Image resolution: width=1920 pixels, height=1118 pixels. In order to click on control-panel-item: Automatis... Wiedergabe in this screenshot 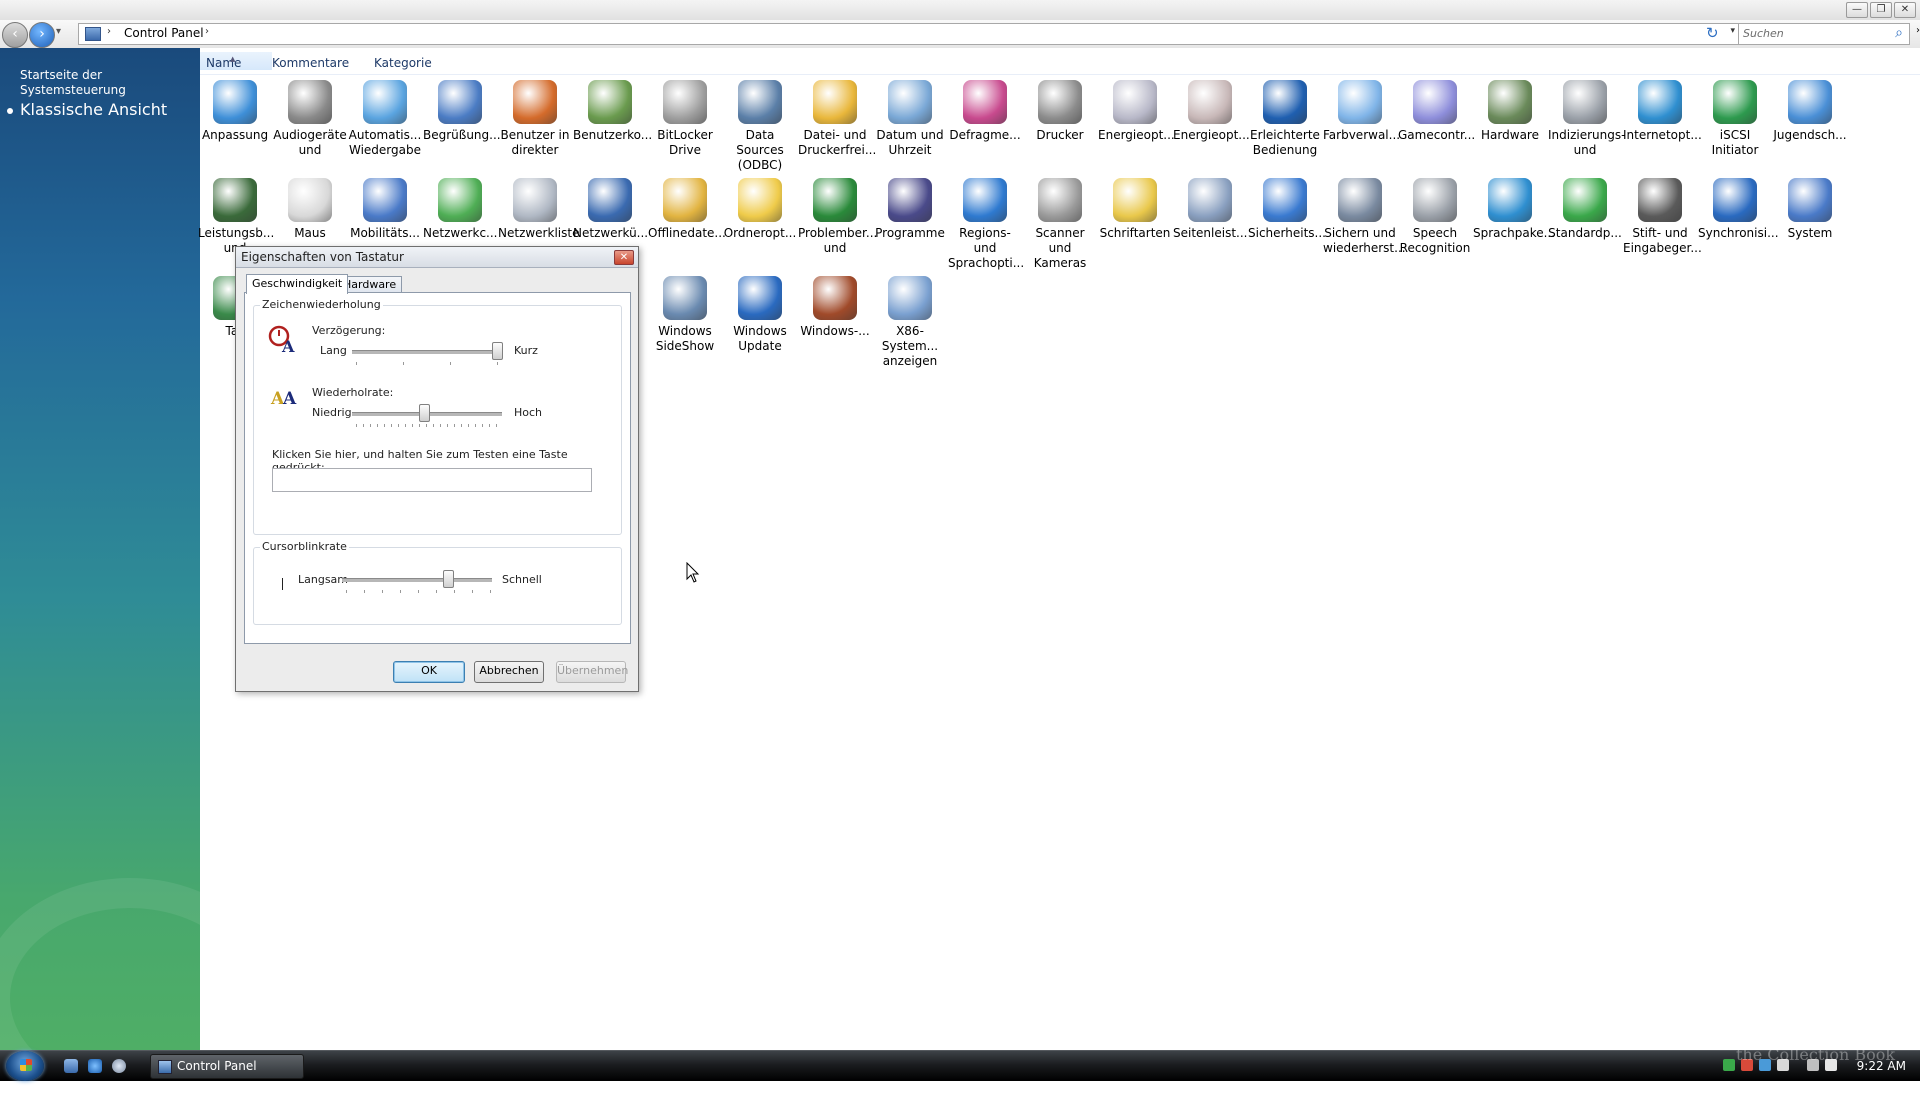, I will do `click(385, 119)`.